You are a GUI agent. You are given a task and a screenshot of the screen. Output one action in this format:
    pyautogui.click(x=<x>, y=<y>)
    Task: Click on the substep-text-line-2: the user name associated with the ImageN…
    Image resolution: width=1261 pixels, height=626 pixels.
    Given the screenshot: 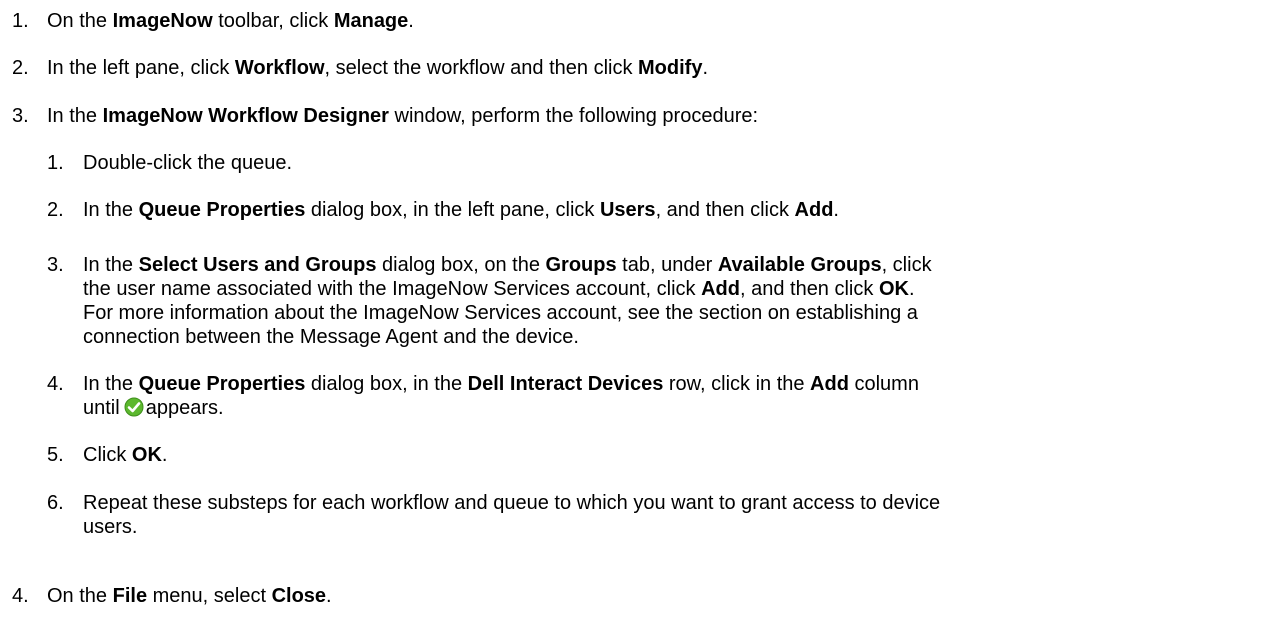 What is the action you would take?
    pyautogui.click(x=499, y=289)
    